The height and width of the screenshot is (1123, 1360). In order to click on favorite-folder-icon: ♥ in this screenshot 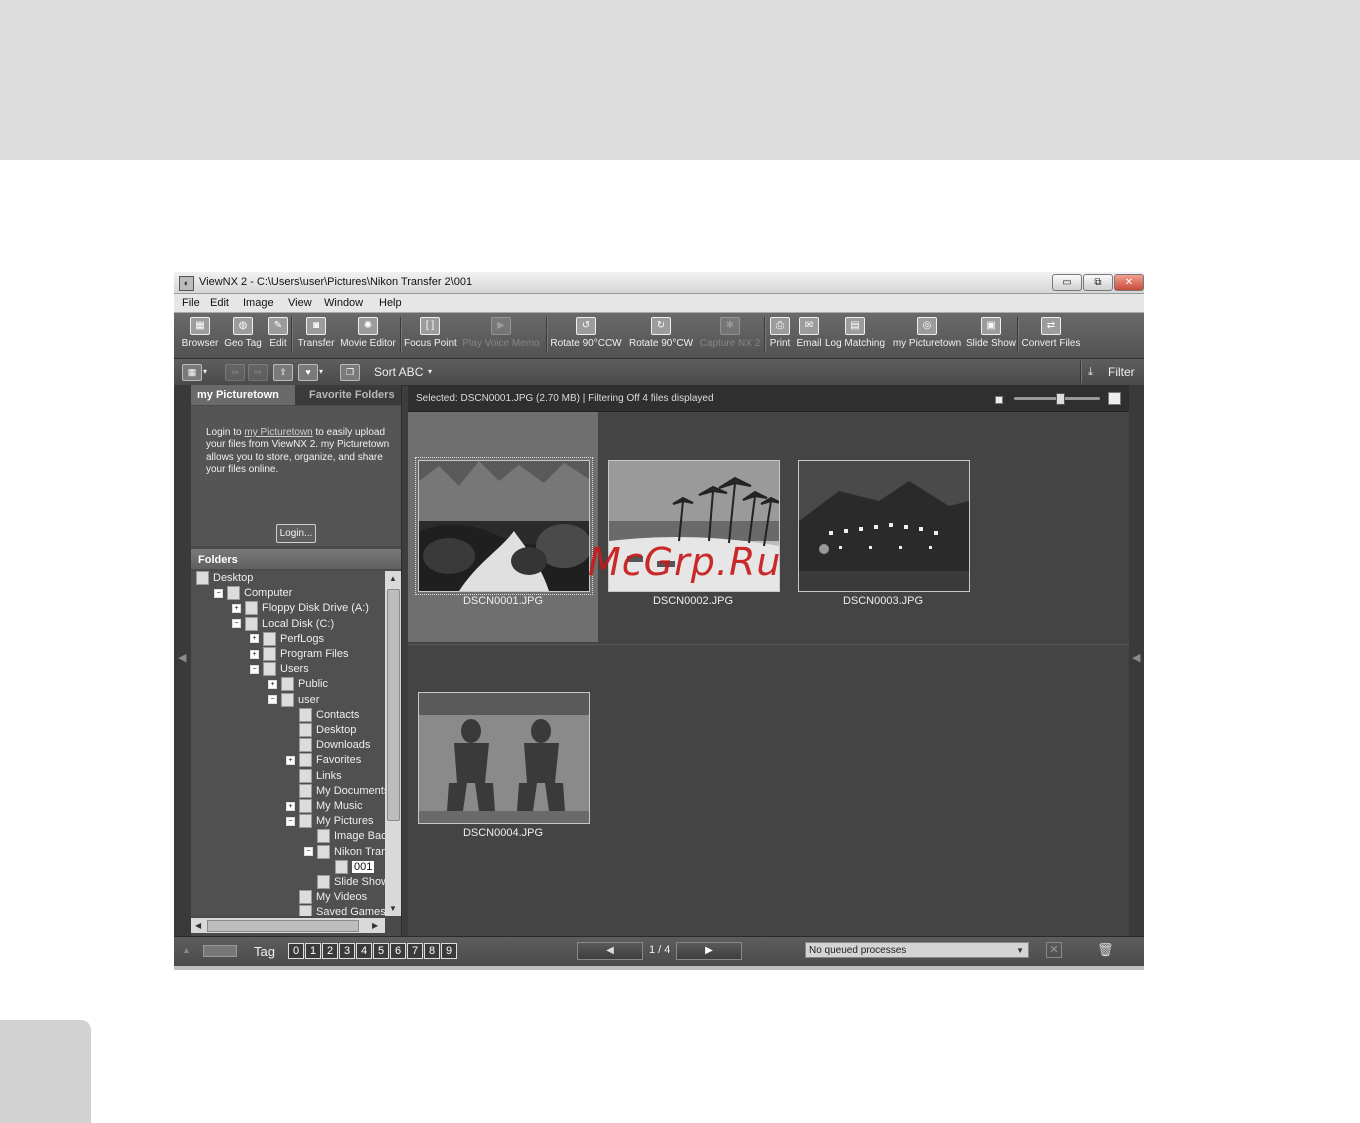, I will do `click(308, 372)`.